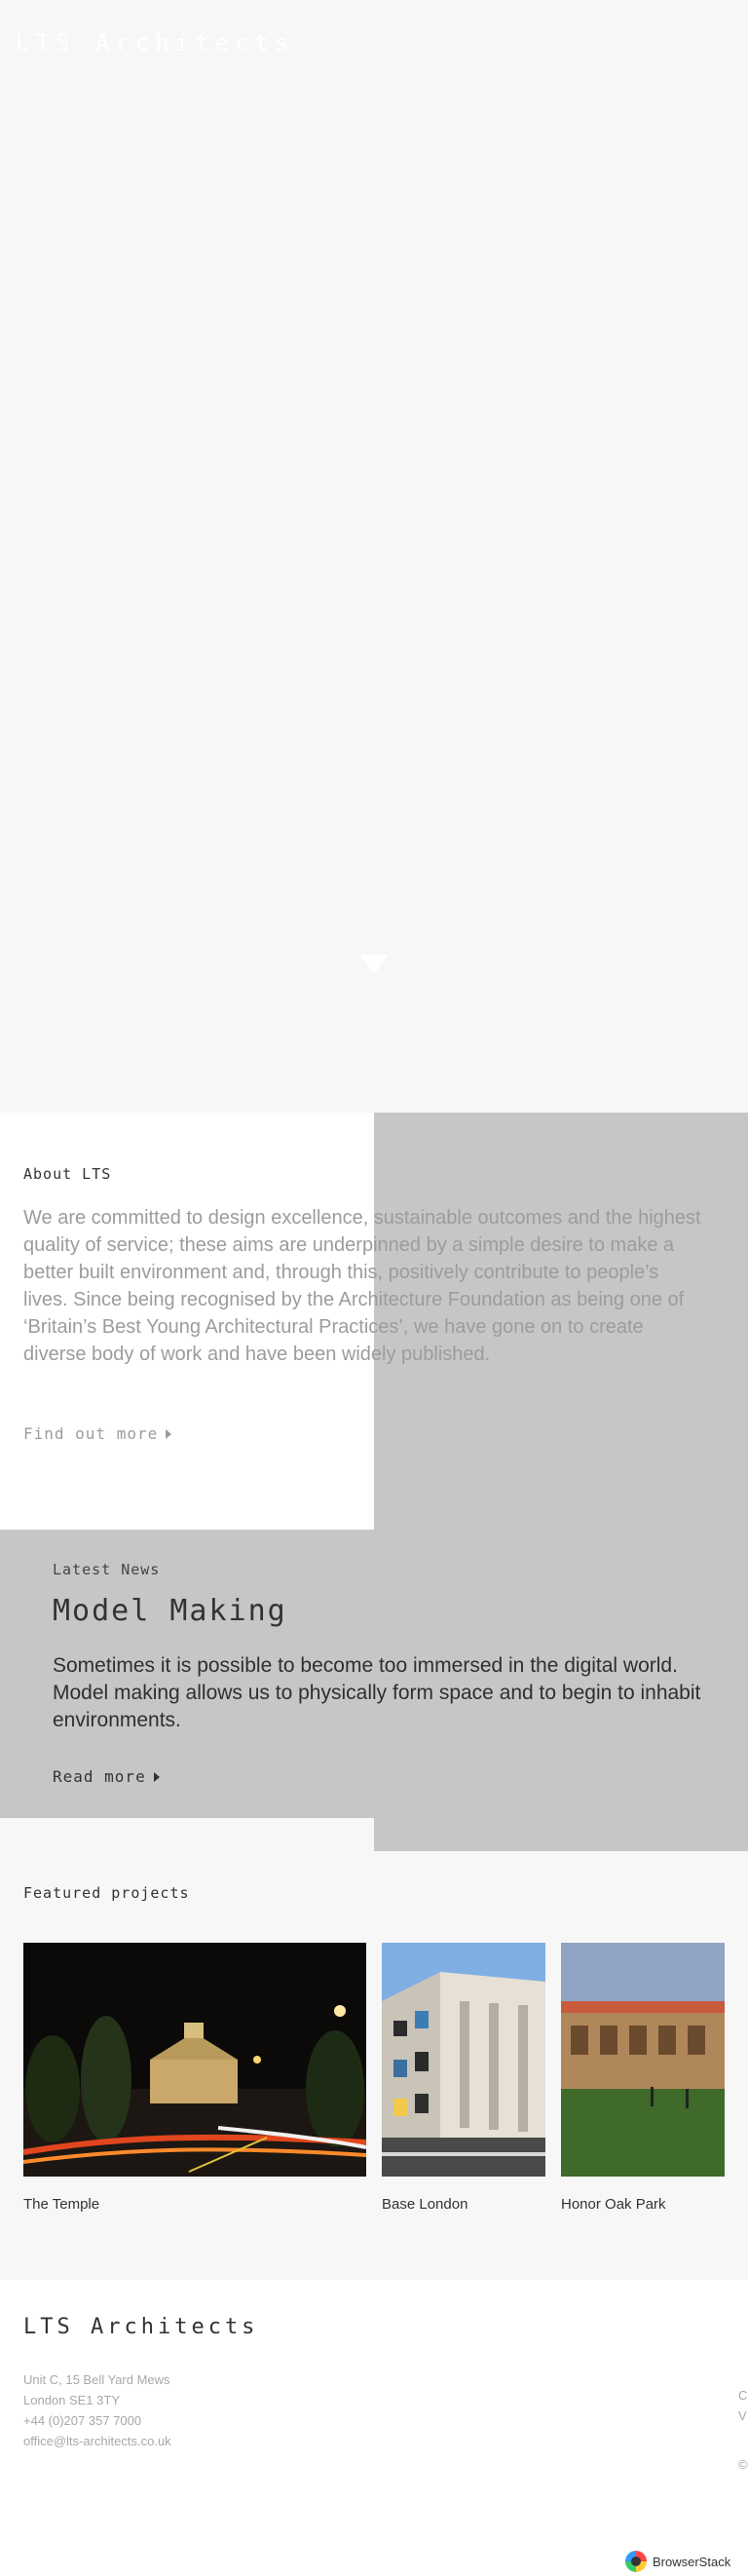 This screenshot has width=748, height=2576. Describe the element at coordinates (195, 2204) in the screenshot. I see `project-title-the-temple: The Temple` at that location.